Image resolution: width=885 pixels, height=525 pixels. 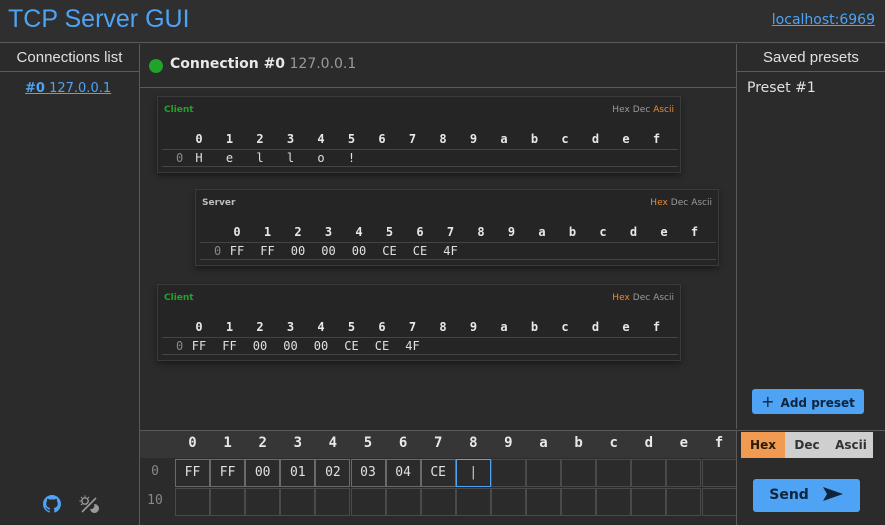 What do you see at coordinates (298, 473) in the screenshot?
I see `byte-input: 01` at bounding box center [298, 473].